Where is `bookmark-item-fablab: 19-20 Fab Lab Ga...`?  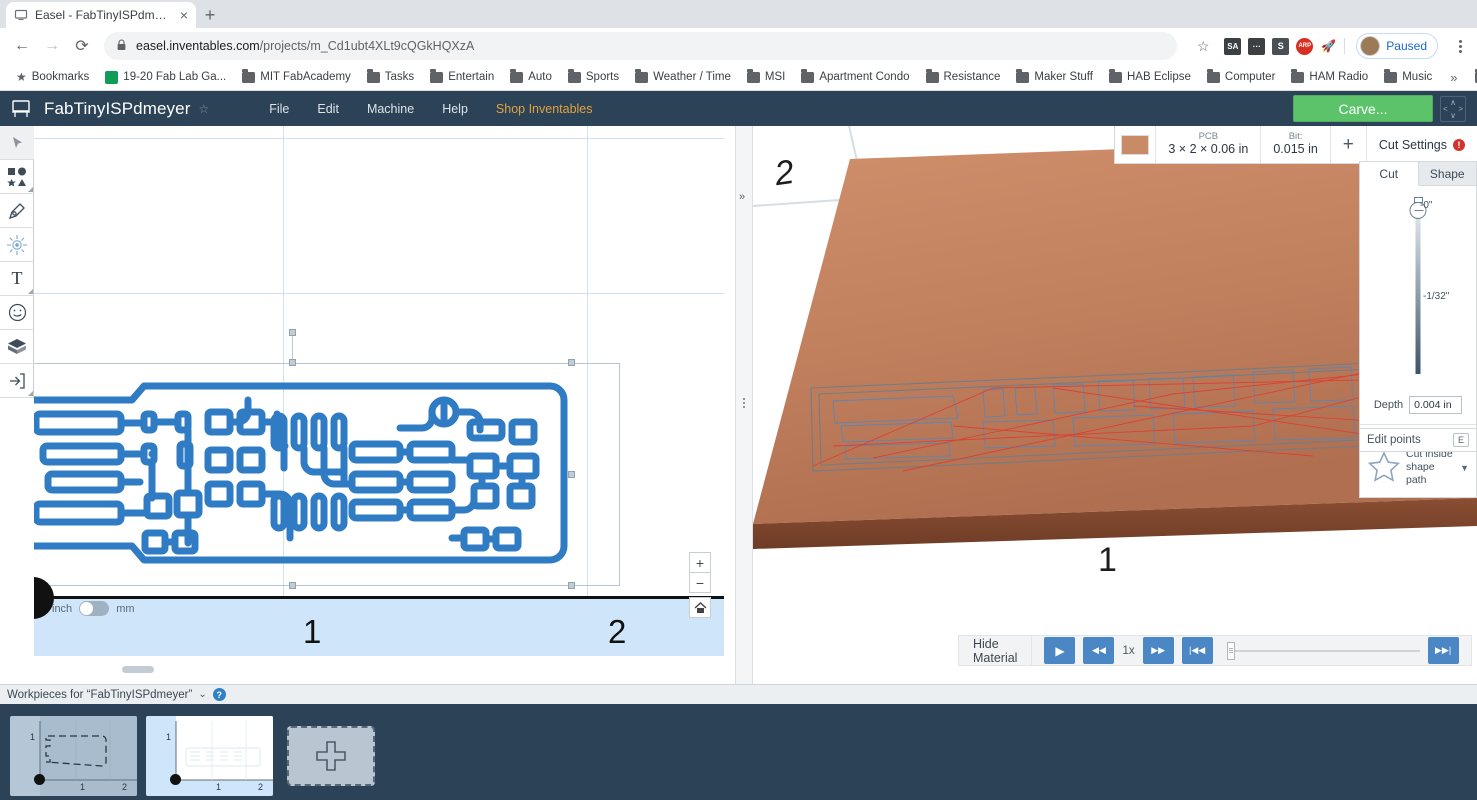
bookmark-item-fablab: 19-20 Fab Lab Ga... is located at coordinates (165, 77).